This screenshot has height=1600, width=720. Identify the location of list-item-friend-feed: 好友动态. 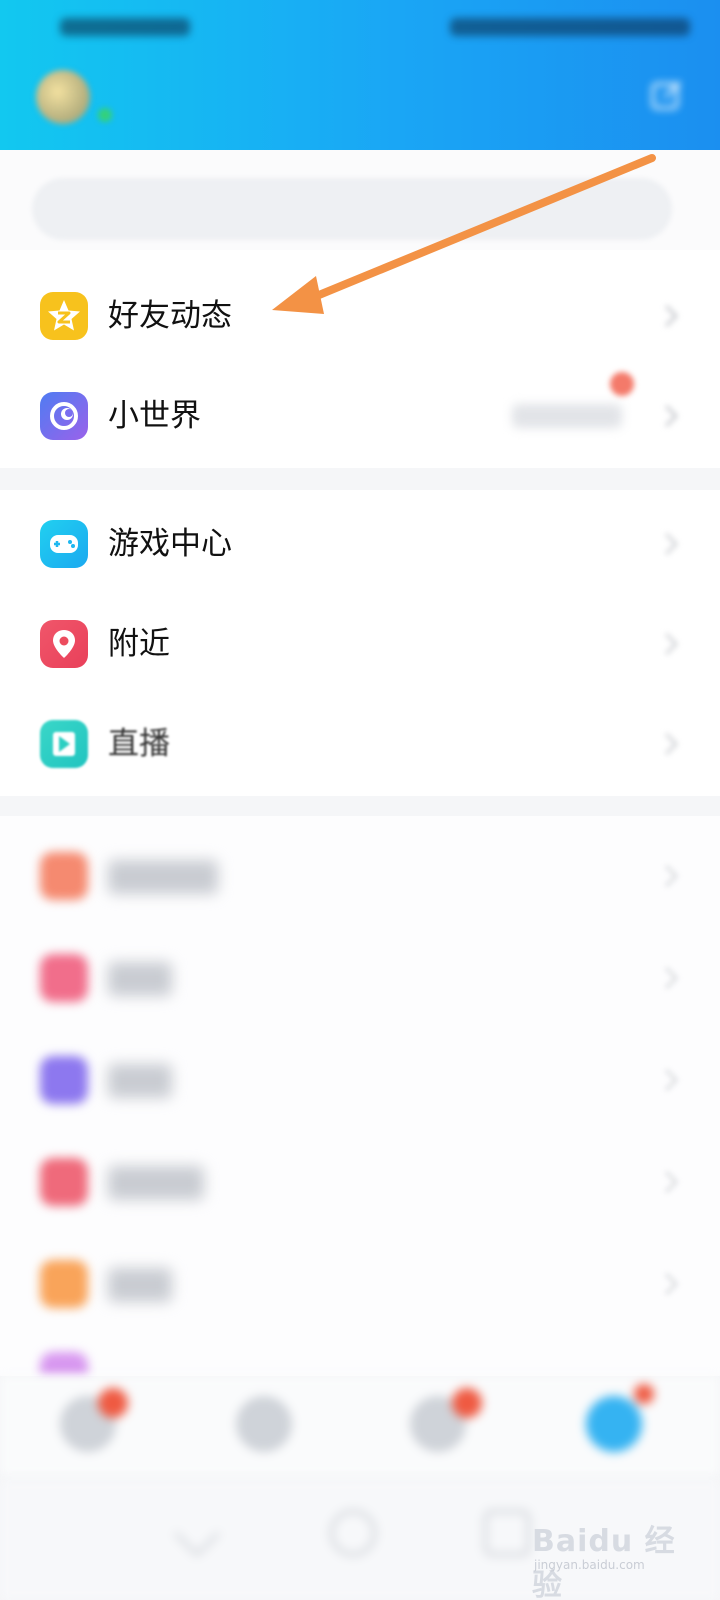
(360, 316).